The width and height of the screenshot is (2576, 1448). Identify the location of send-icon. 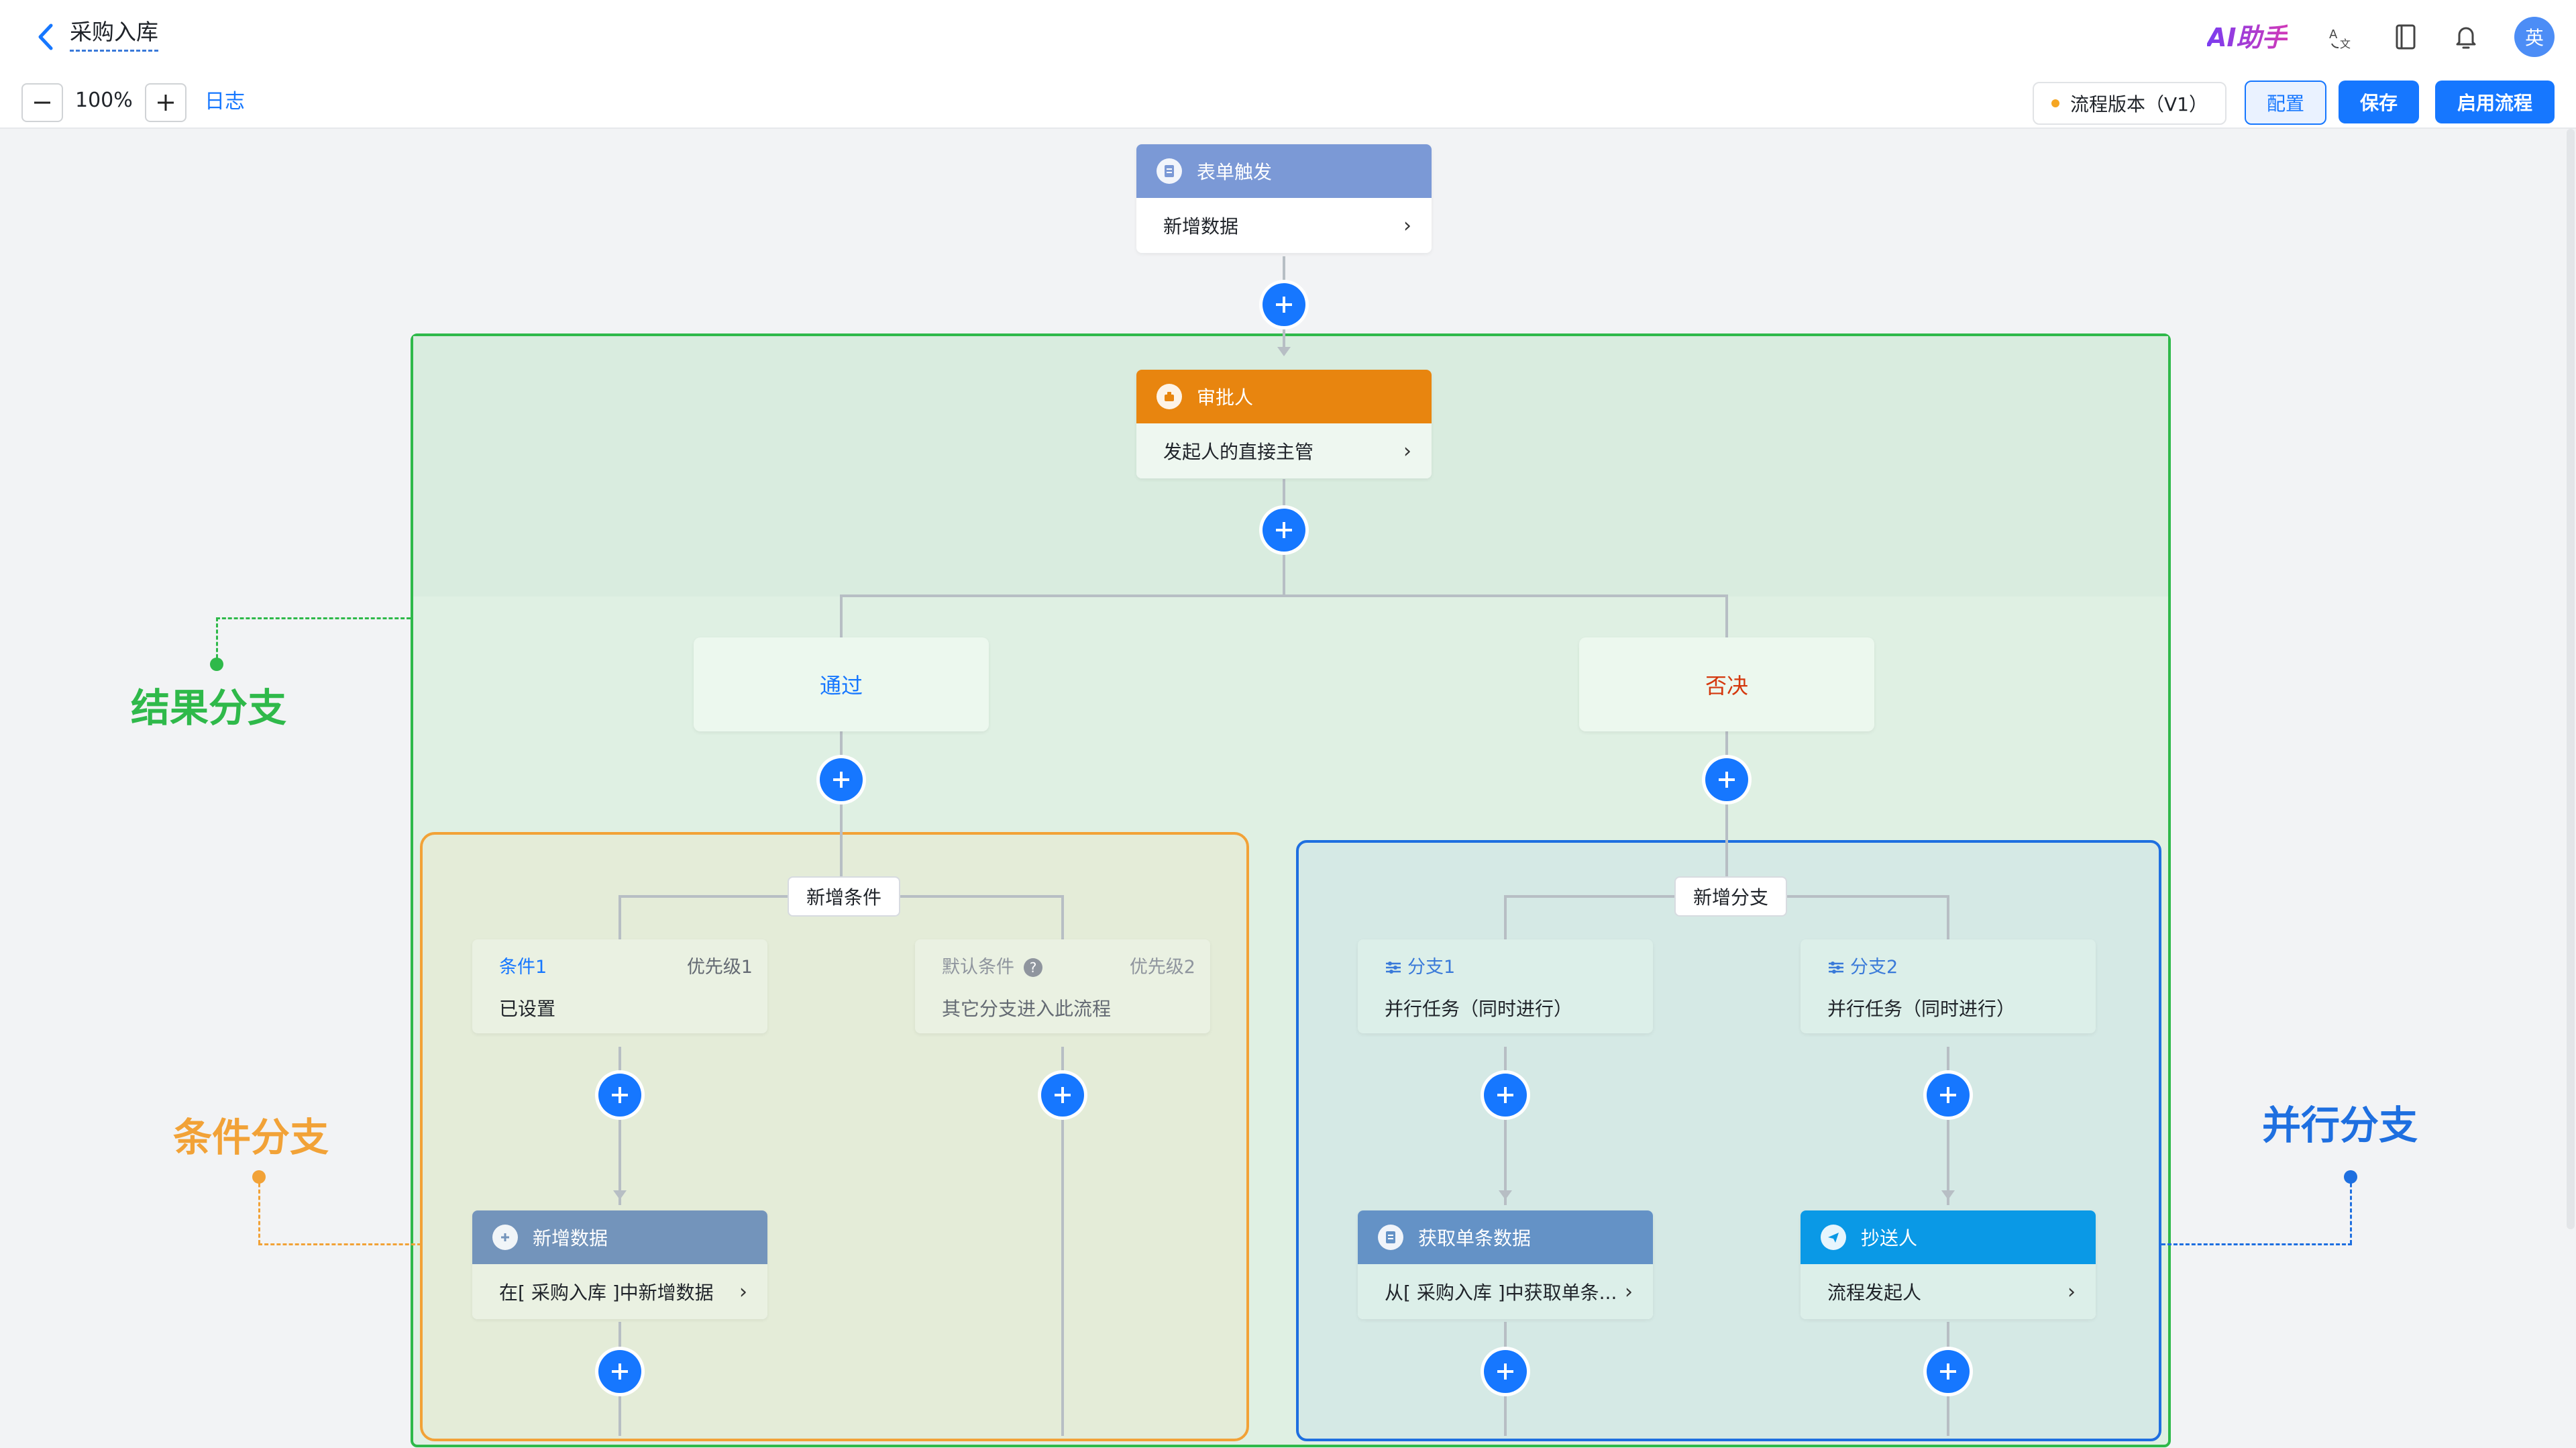
(1833, 1237).